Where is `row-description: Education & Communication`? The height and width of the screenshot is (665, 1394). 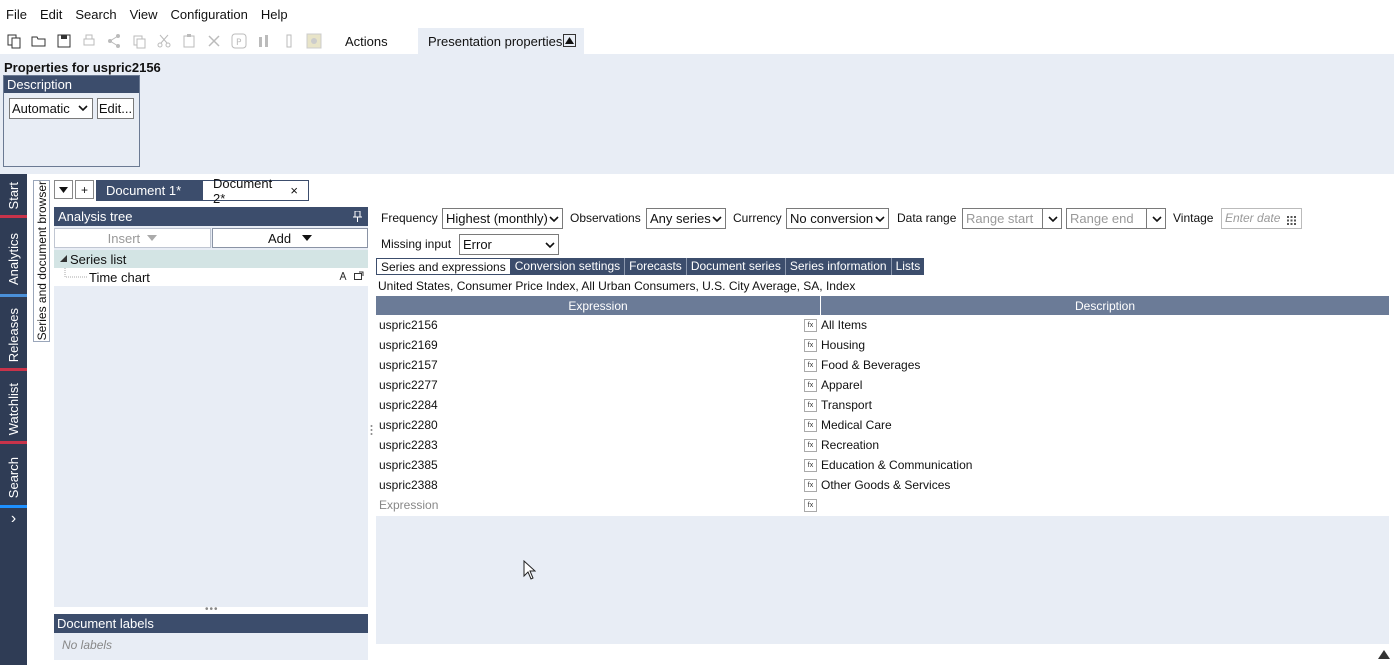 row-description: Education & Communication is located at coordinates (896, 465).